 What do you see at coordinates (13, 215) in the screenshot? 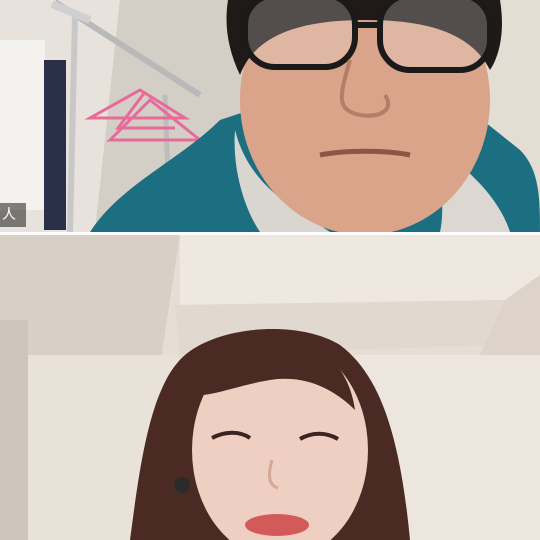
I see `participant-name-tag: 人` at bounding box center [13, 215].